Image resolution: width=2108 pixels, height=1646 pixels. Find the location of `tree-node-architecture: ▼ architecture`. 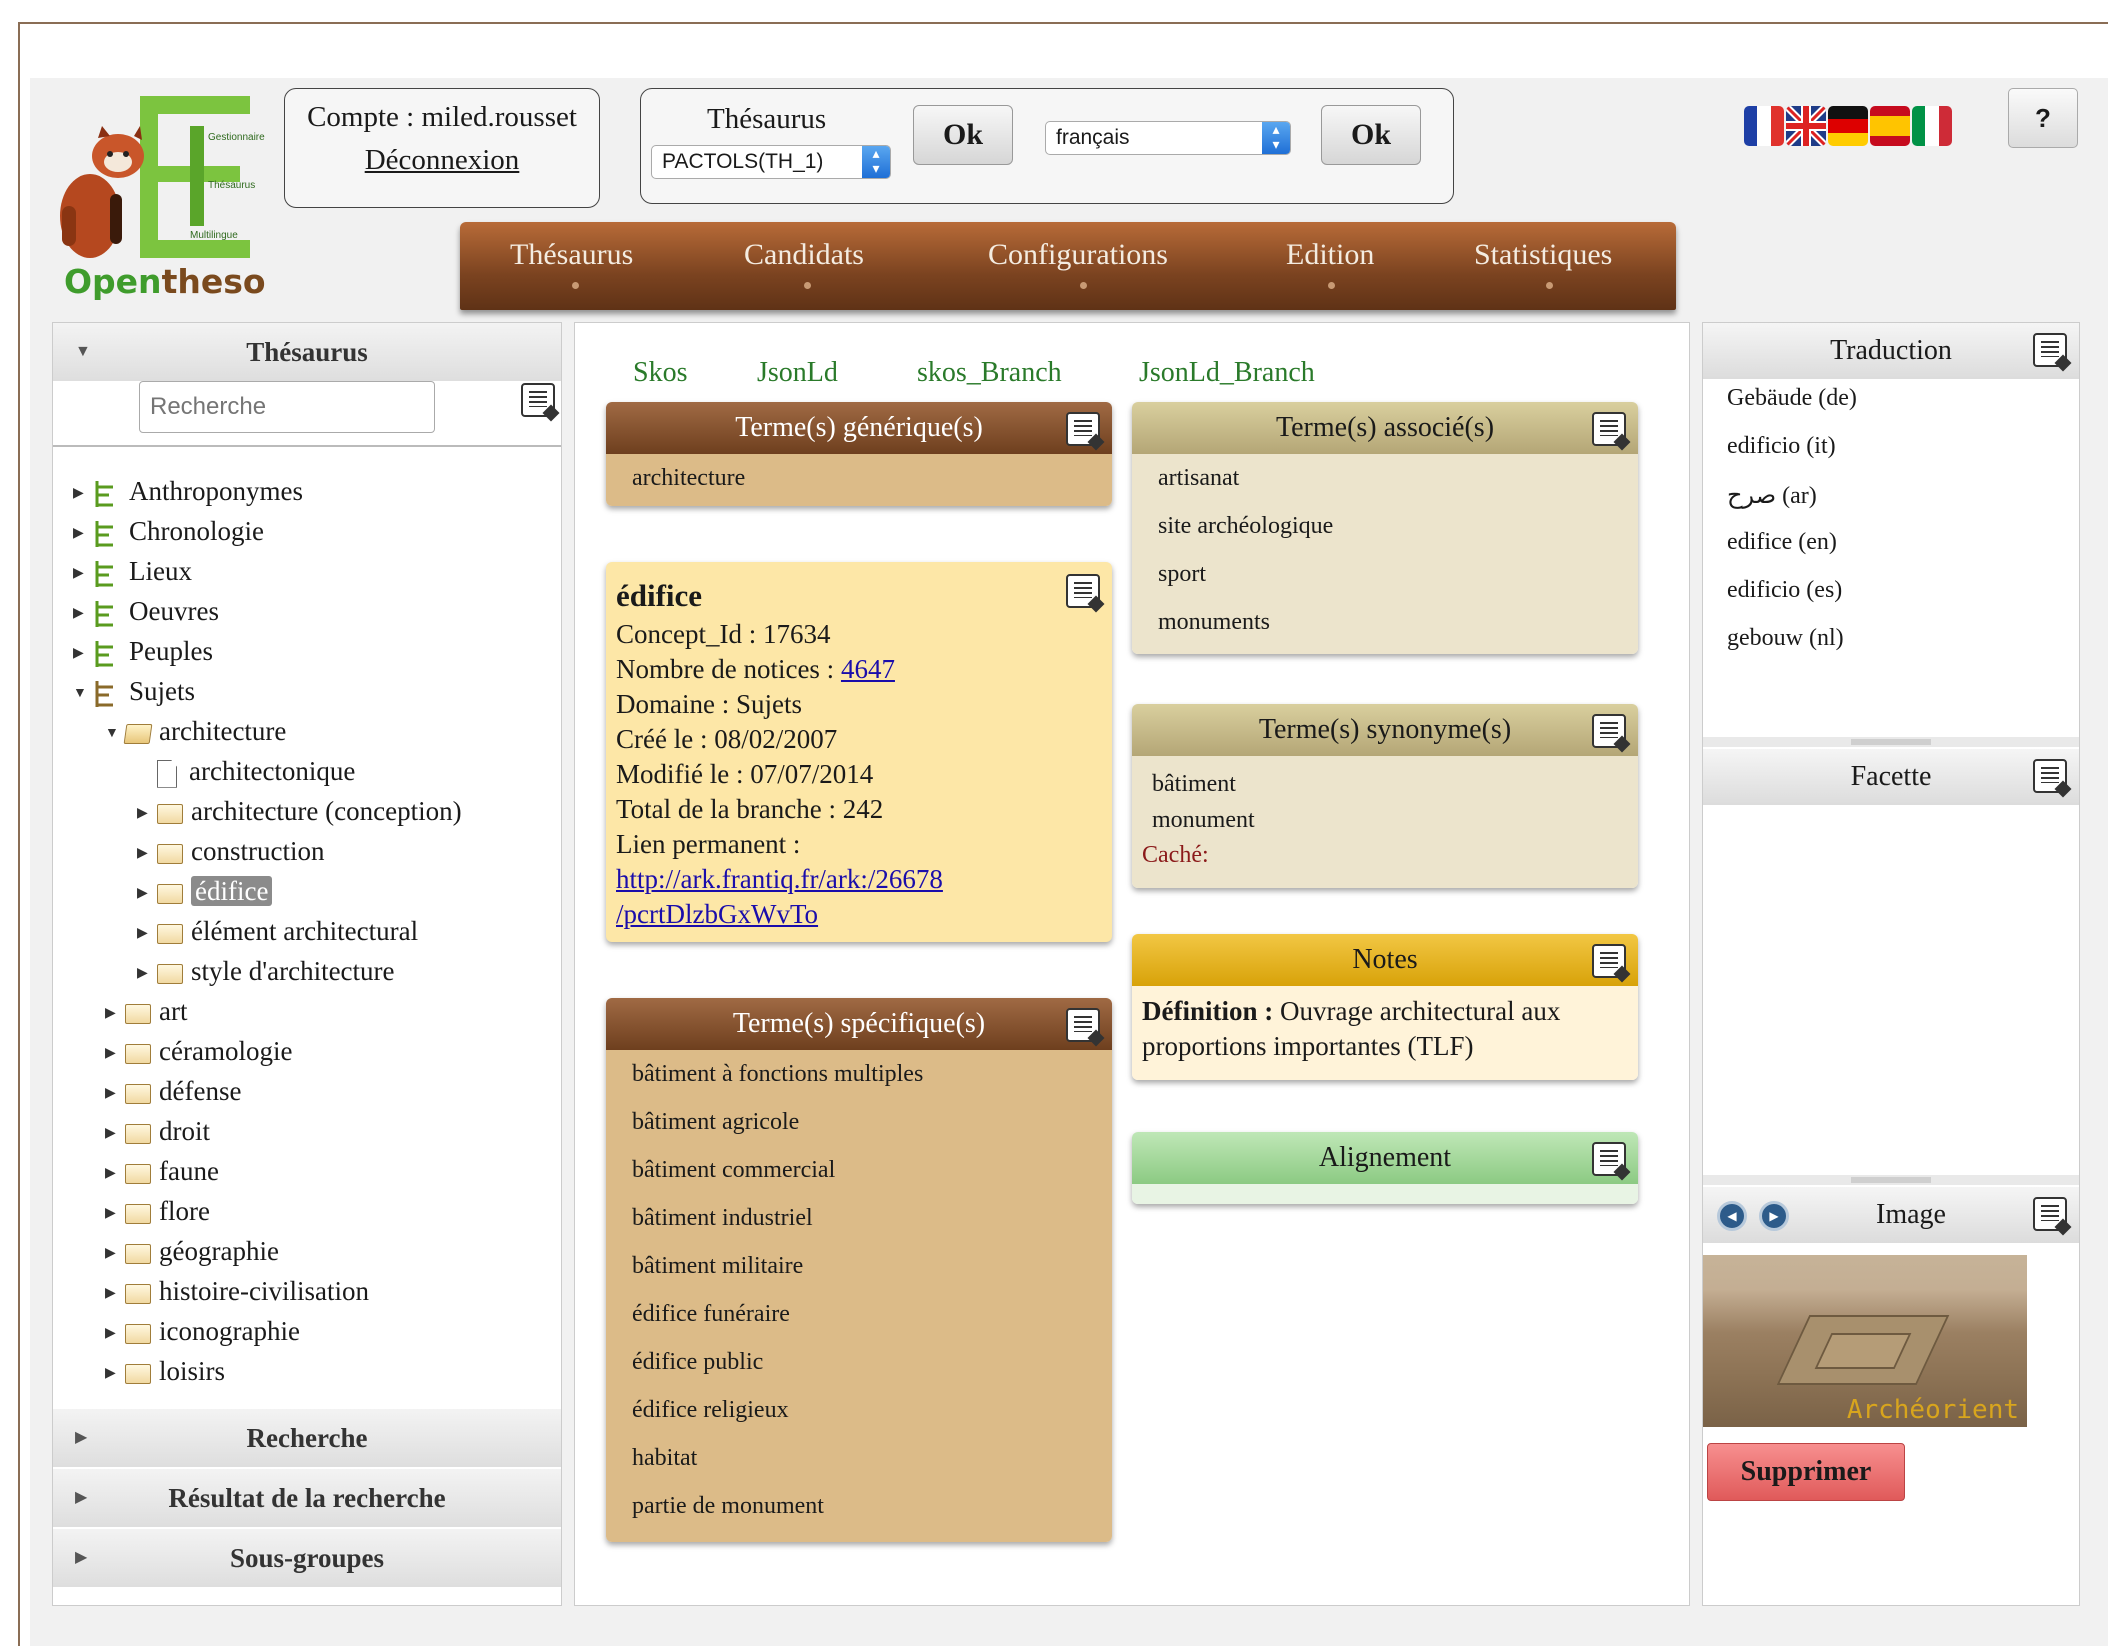

tree-node-architecture: ▼ architecture is located at coordinates (195, 731).